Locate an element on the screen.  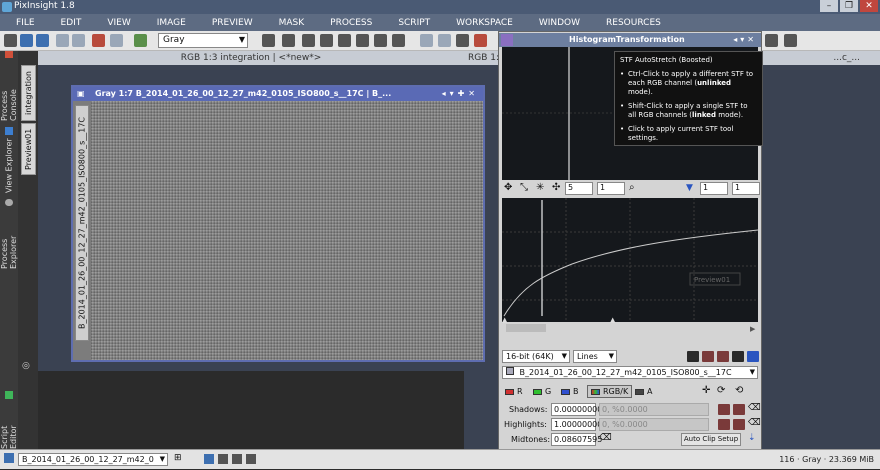
menu-process: PROCESS is located at coordinates (351, 23).